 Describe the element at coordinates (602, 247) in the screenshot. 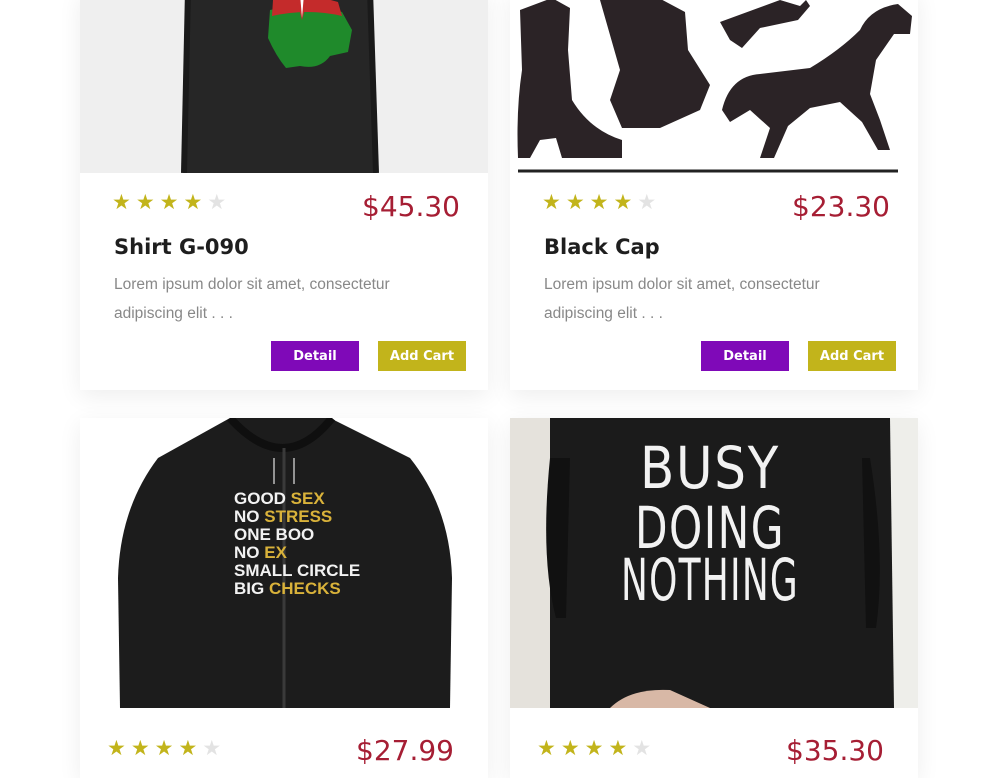

I see `product-title: Black Cap` at that location.